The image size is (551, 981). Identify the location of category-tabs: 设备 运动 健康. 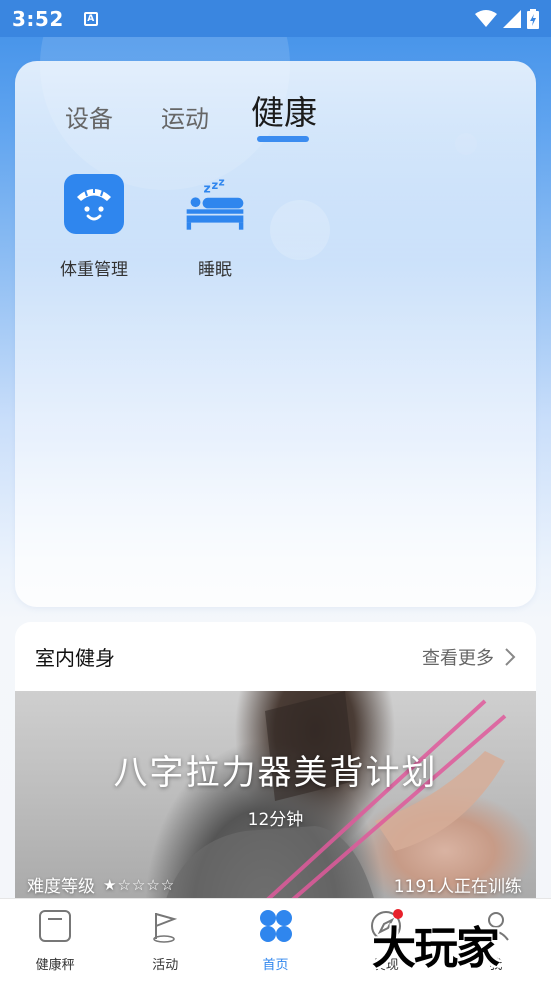
(191, 114).